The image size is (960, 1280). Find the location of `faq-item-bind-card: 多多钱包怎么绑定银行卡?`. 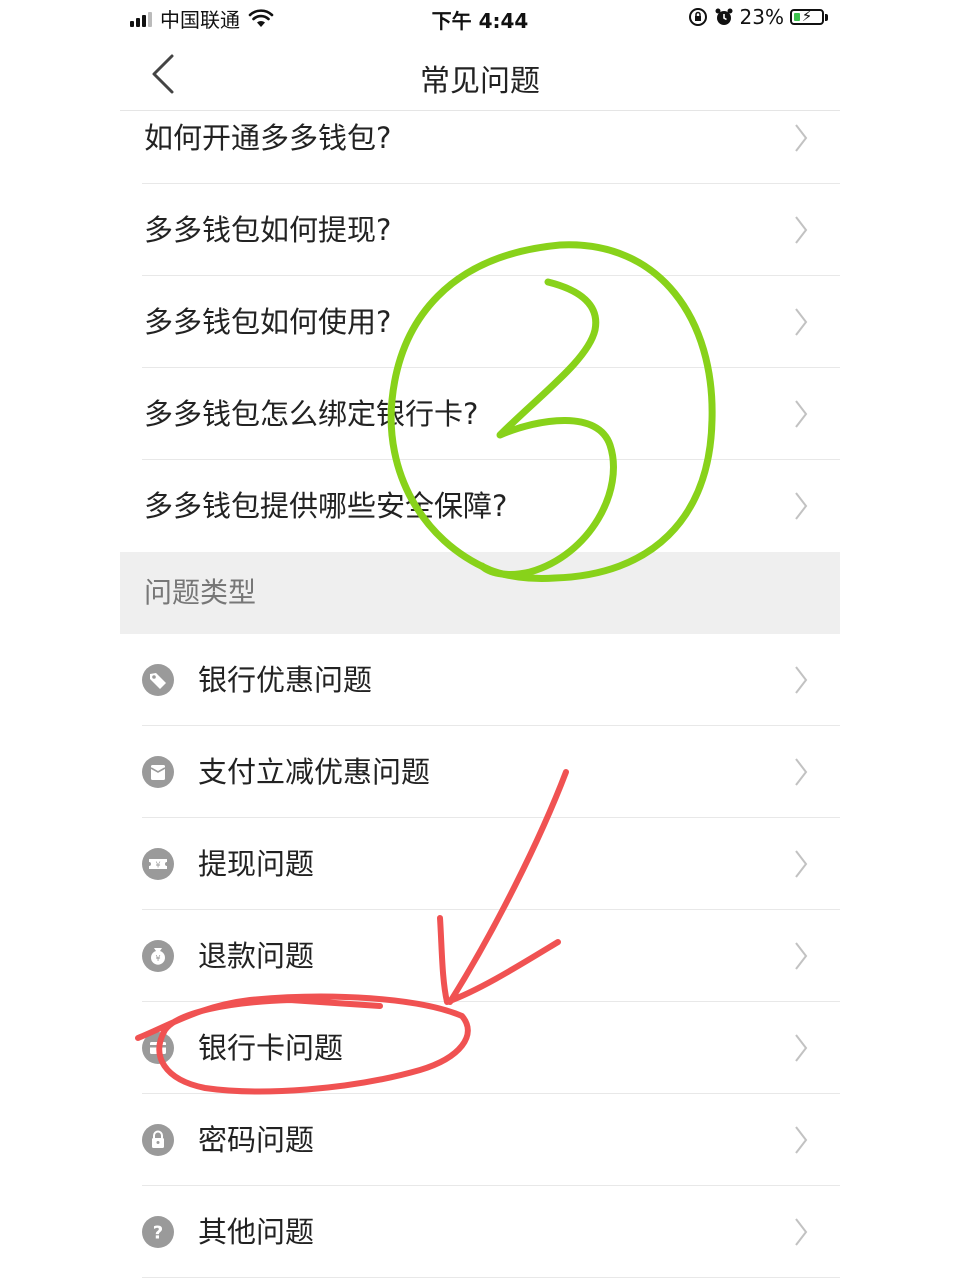

faq-item-bind-card: 多多钱包怎么绑定银行卡? is located at coordinates (480, 414).